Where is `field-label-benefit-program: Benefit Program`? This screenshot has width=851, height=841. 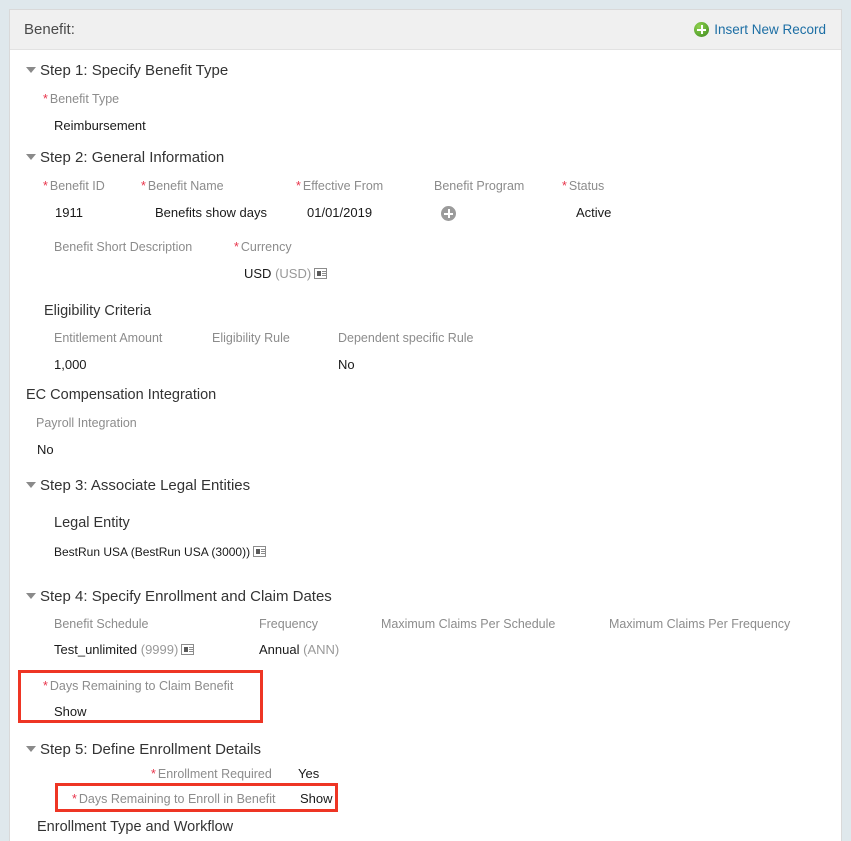
field-label-benefit-program: Benefit Program is located at coordinates (479, 186).